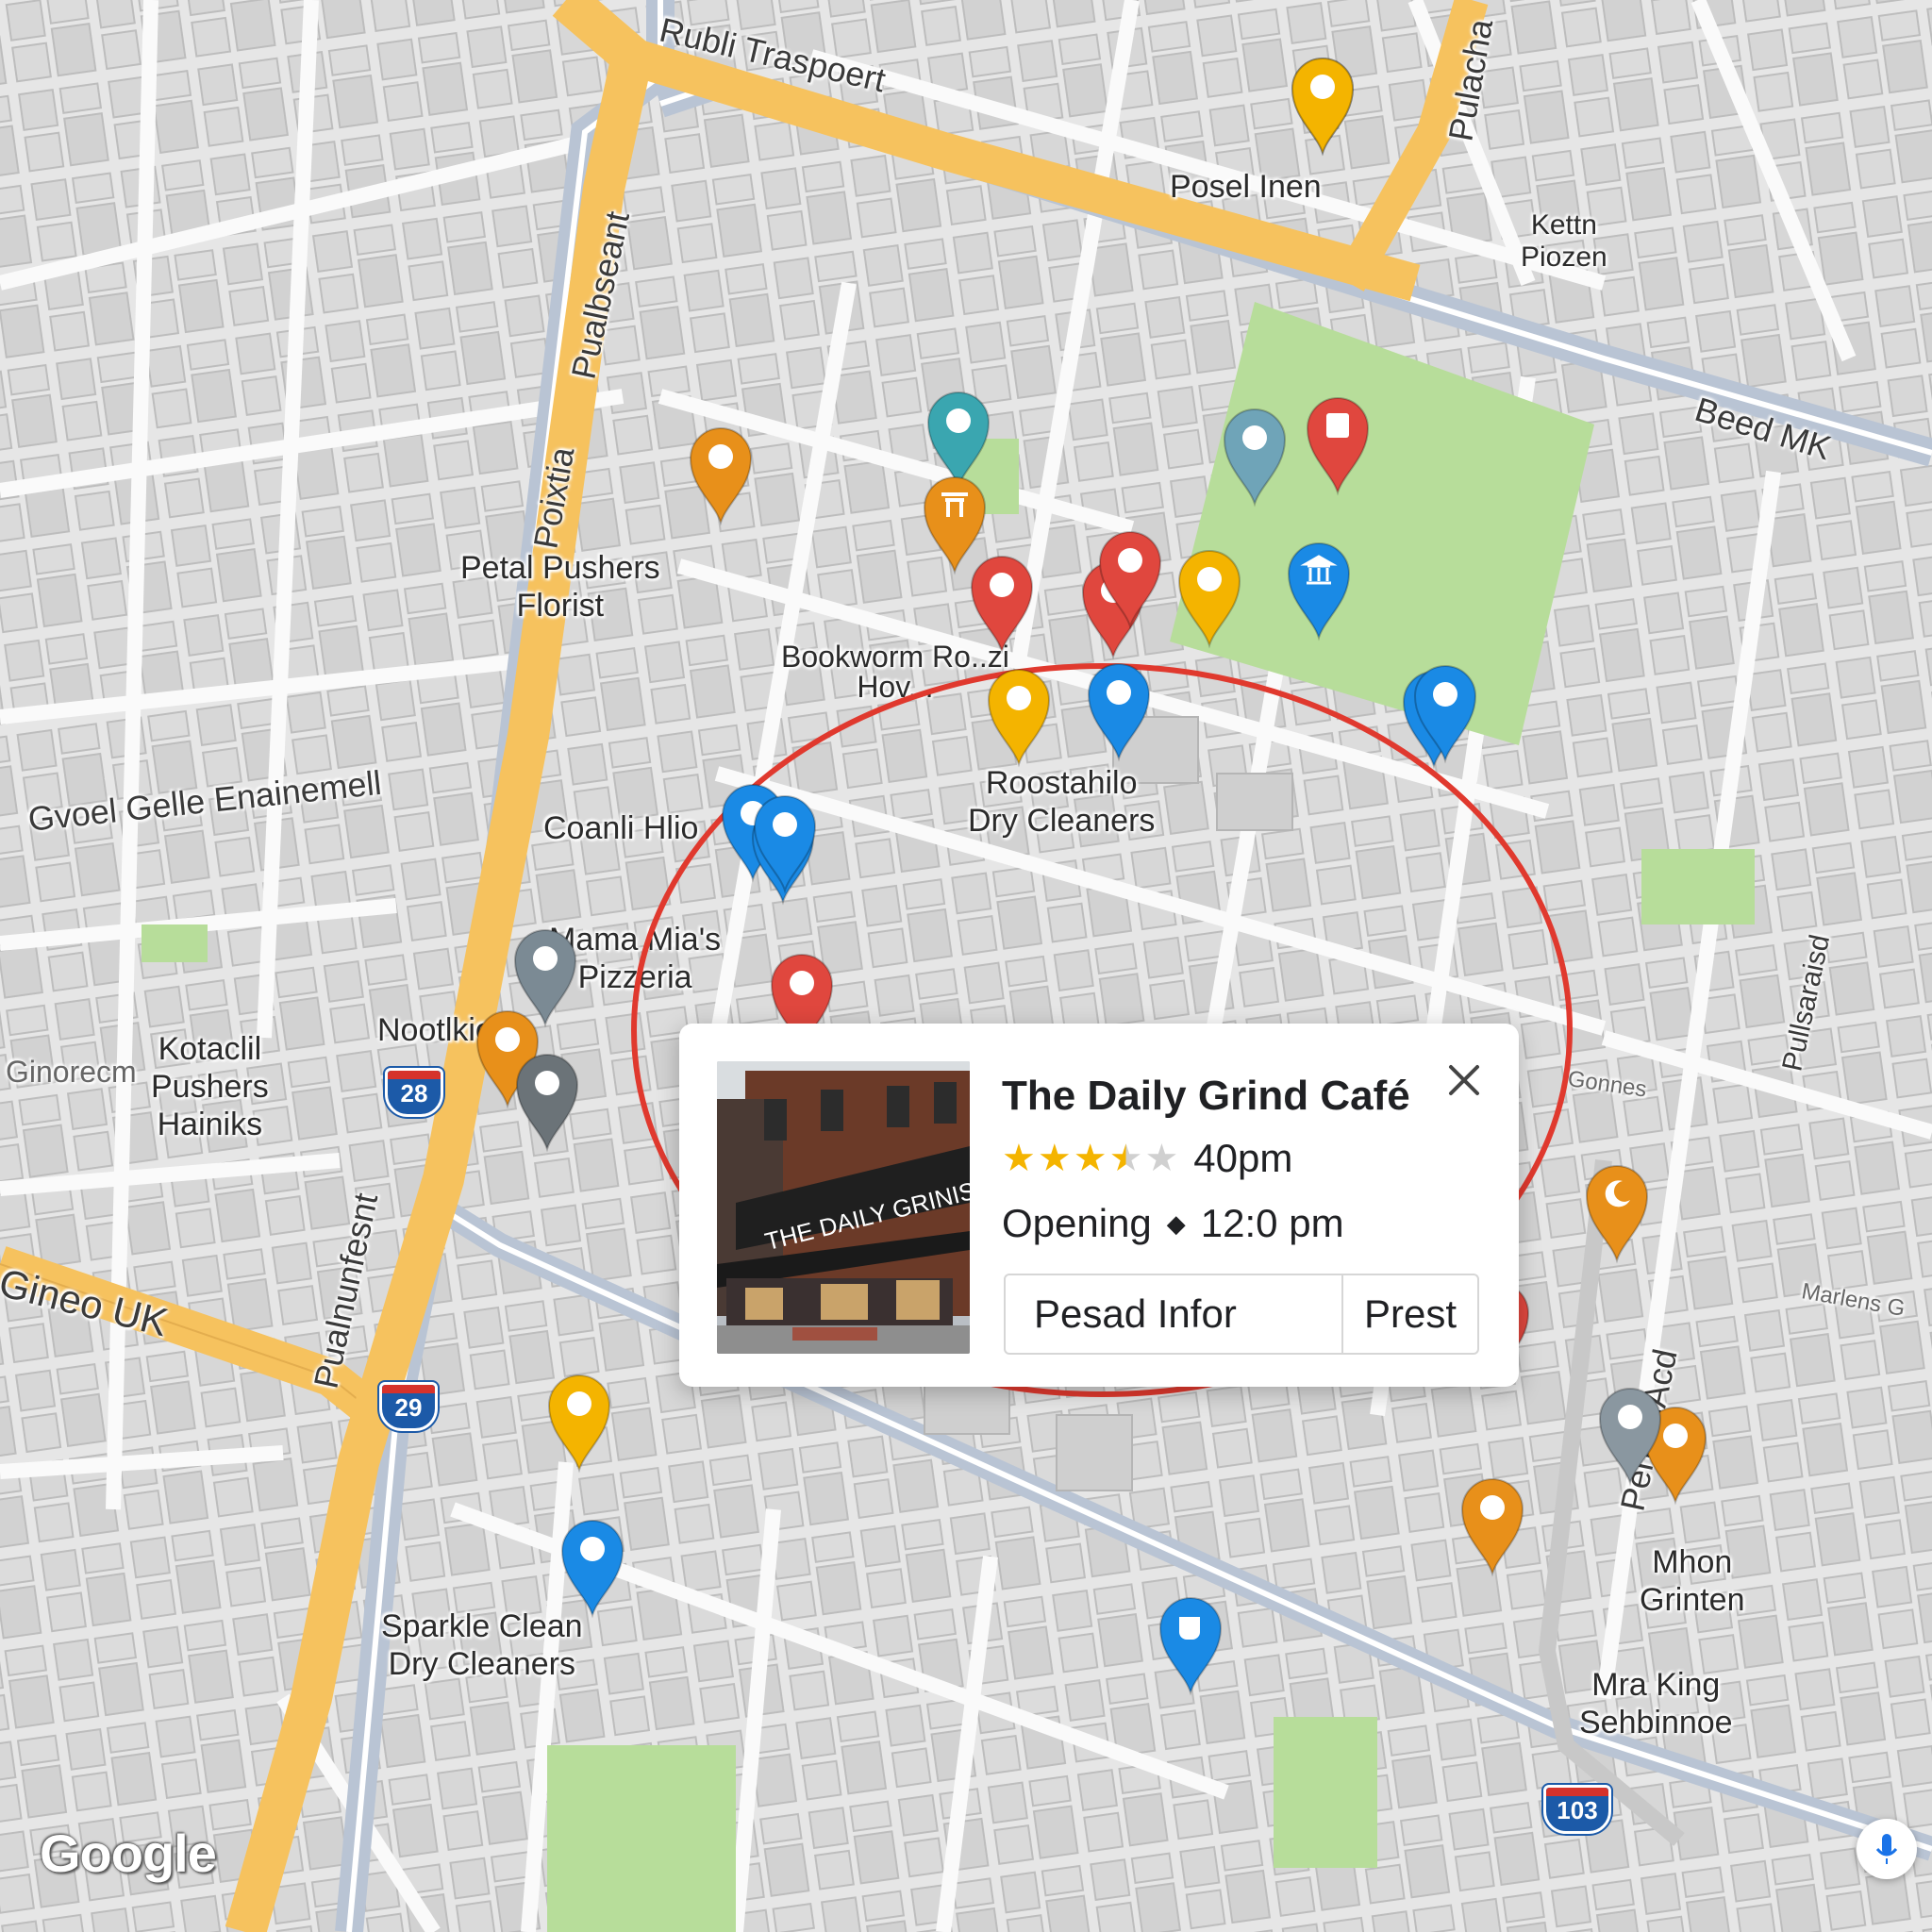  What do you see at coordinates (1246, 187) in the screenshot?
I see `place-label-posel: Posel Inen` at bounding box center [1246, 187].